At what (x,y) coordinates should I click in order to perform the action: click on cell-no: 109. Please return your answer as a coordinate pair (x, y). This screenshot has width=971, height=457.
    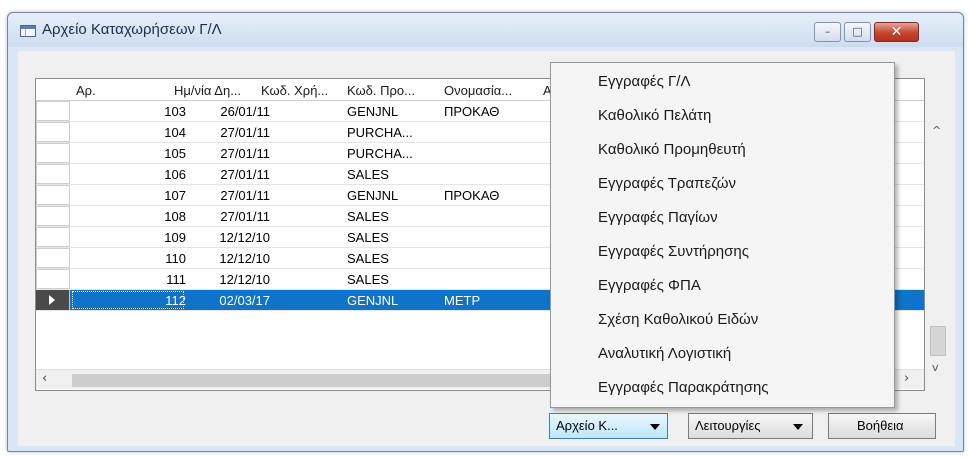
    Looking at the image, I should click on (175, 237).